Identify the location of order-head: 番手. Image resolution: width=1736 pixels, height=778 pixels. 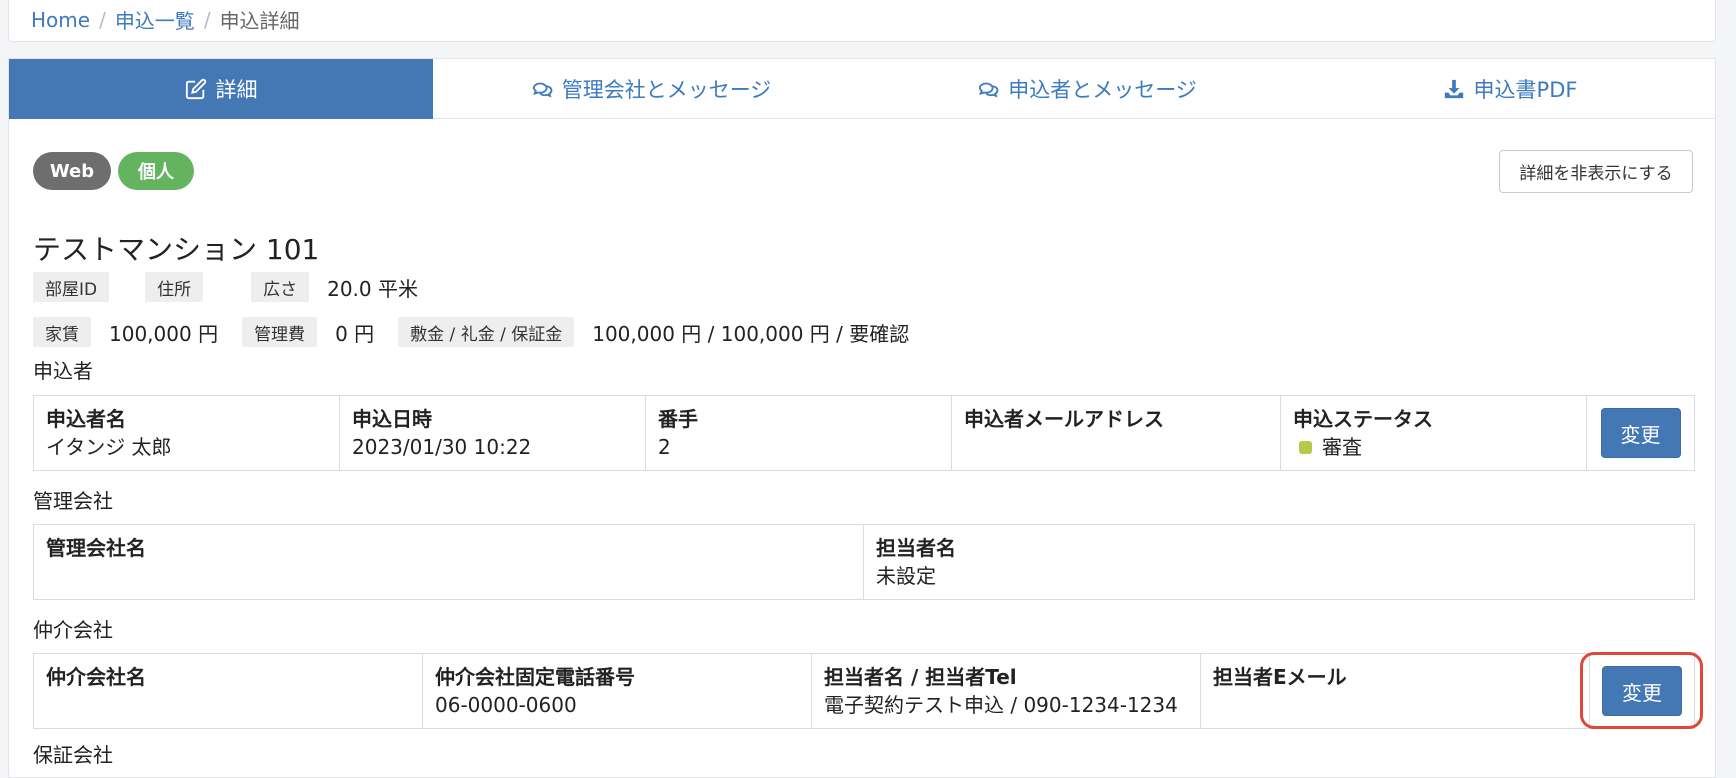
(678, 419).